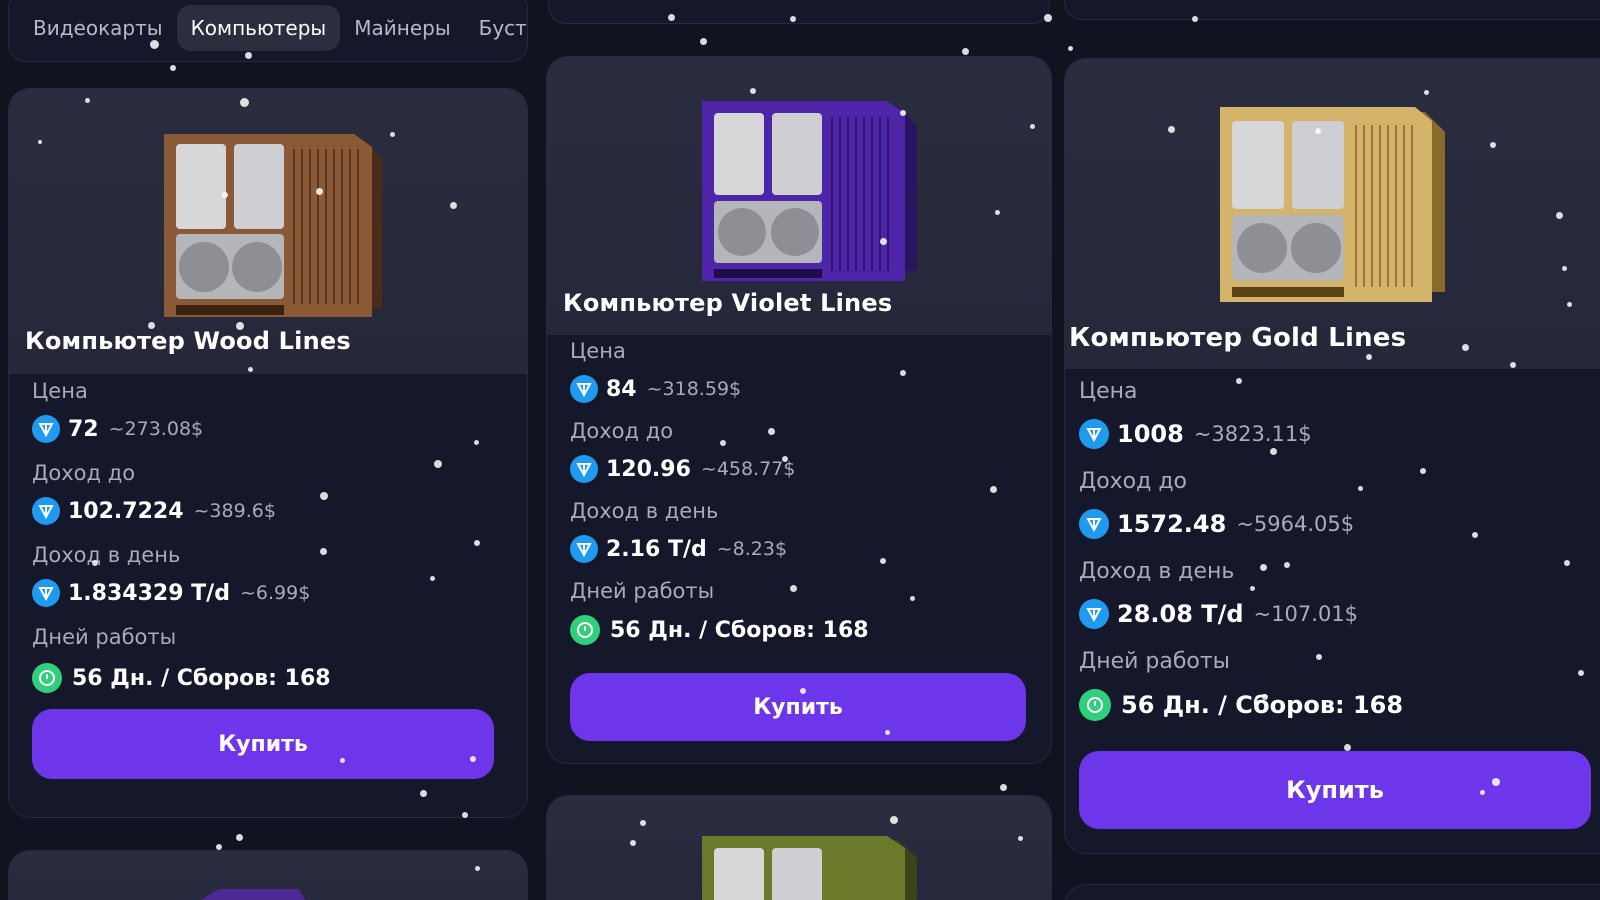 The image size is (1600, 900). I want to click on price-usd: ~318.59$, so click(694, 389).